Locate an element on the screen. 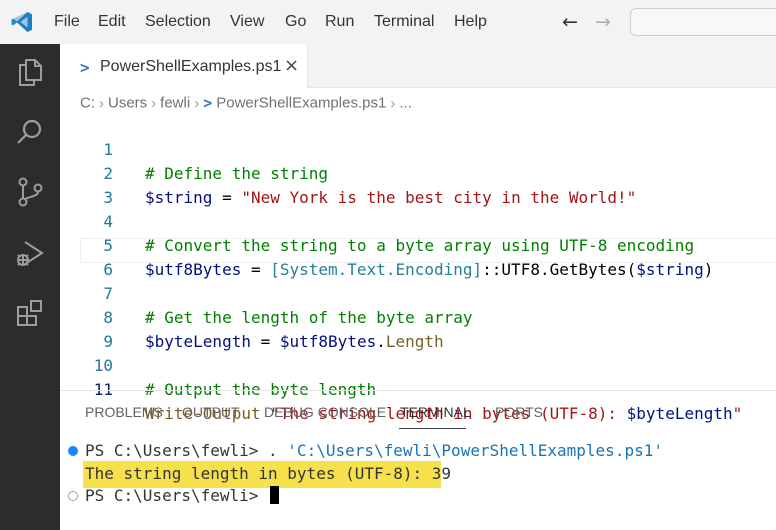 Image resolution: width=776 pixels, height=530 pixels. forward-arrow-icon: → is located at coordinates (603, 22).